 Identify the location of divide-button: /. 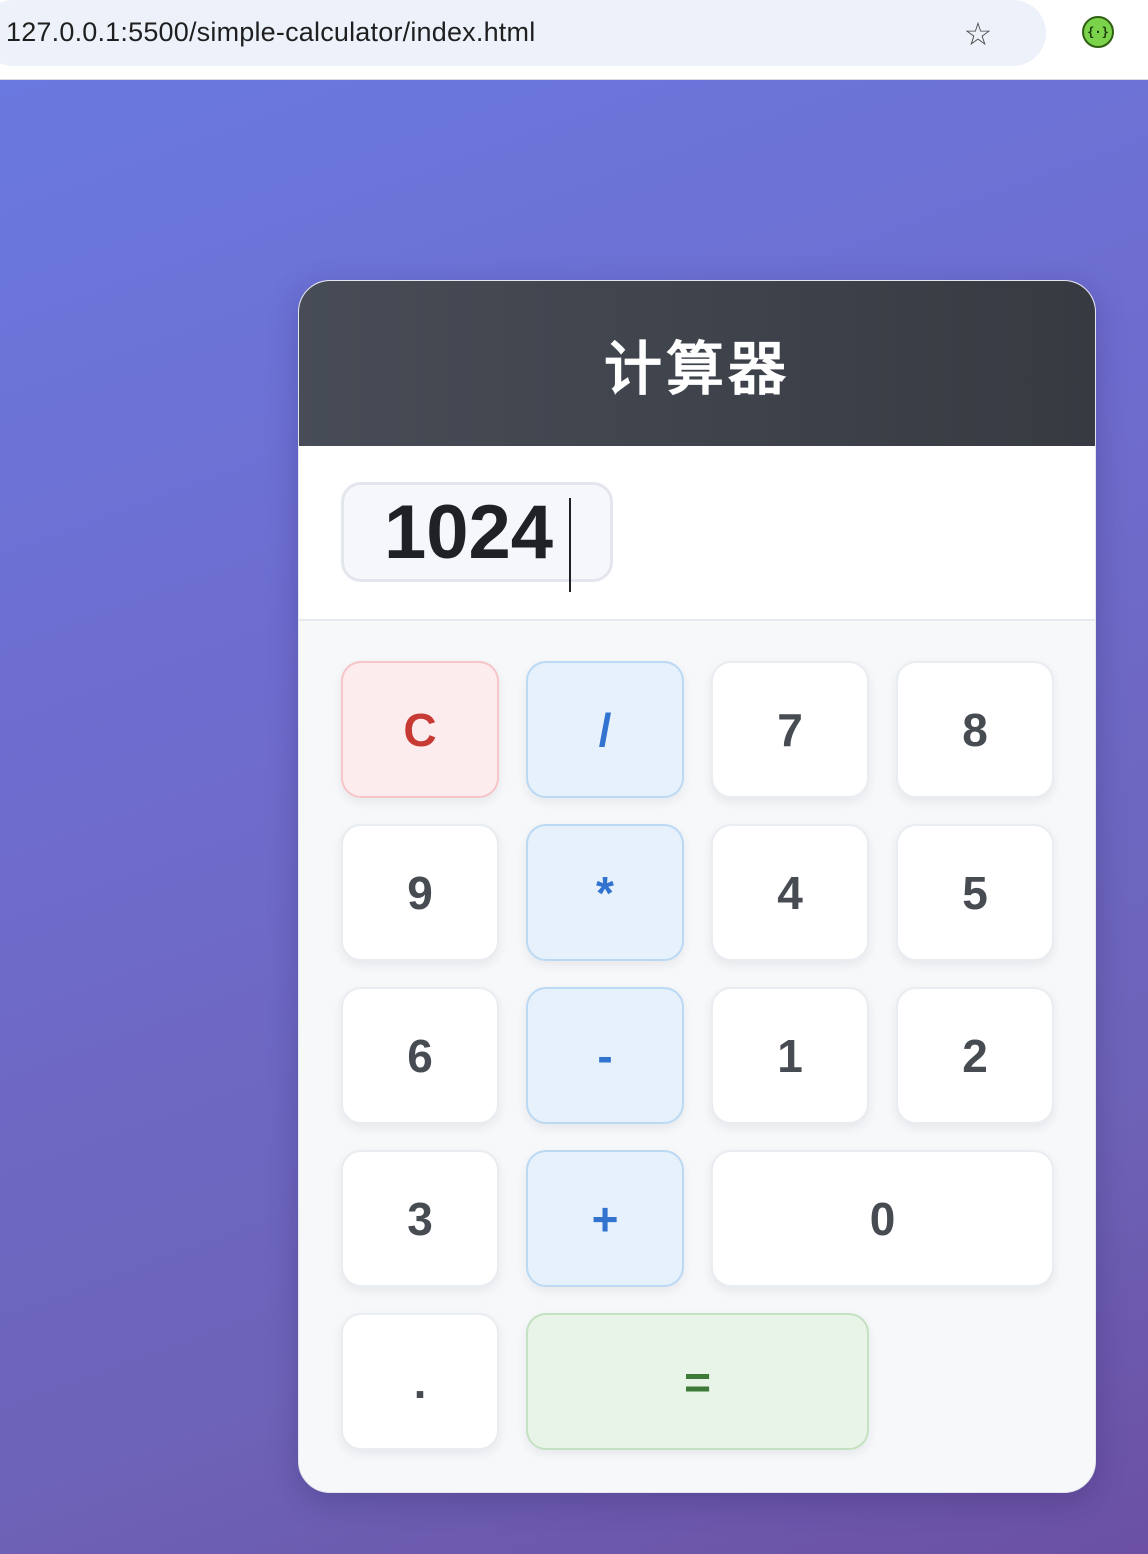
(605, 729).